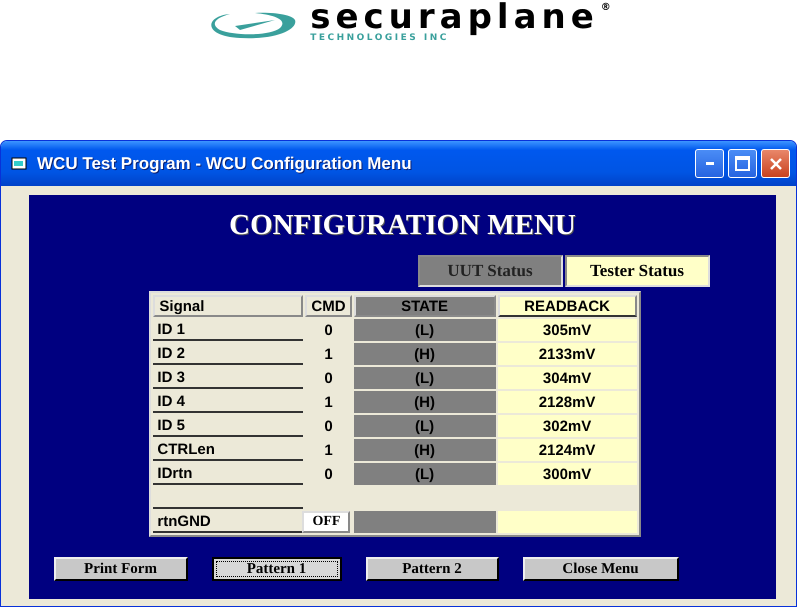  I want to click on maximize-button, so click(742, 163).